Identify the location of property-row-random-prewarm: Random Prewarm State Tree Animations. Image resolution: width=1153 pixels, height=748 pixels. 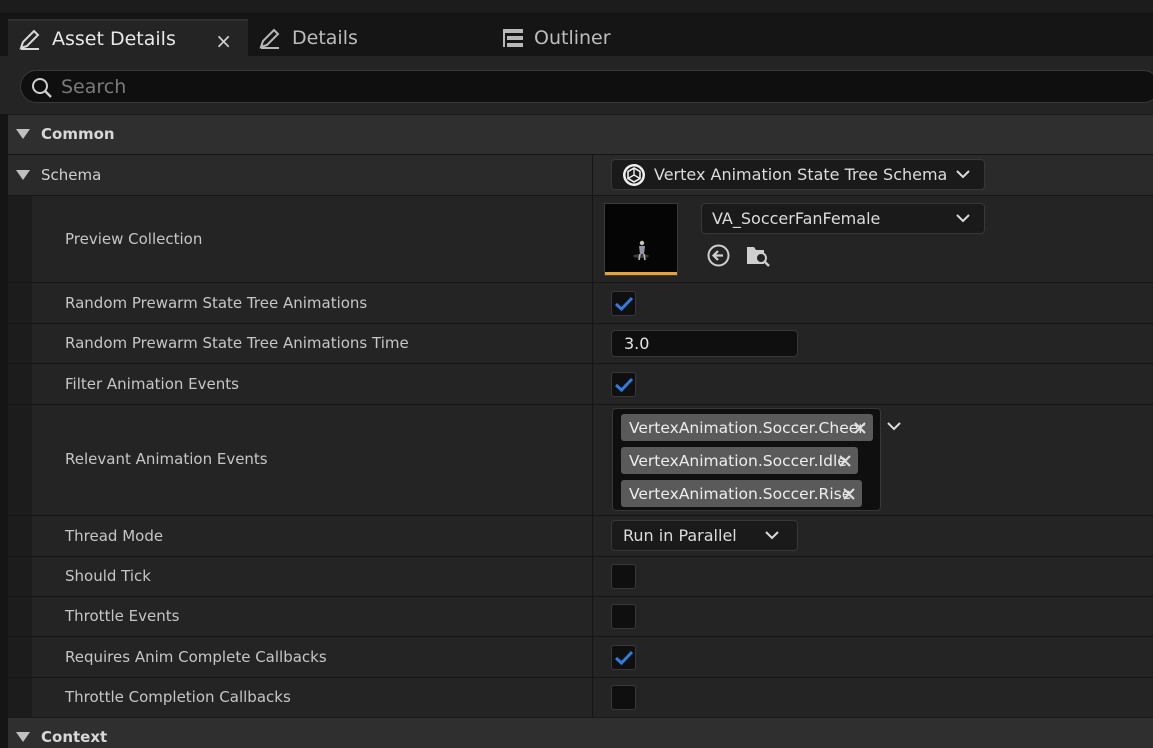
(580, 302).